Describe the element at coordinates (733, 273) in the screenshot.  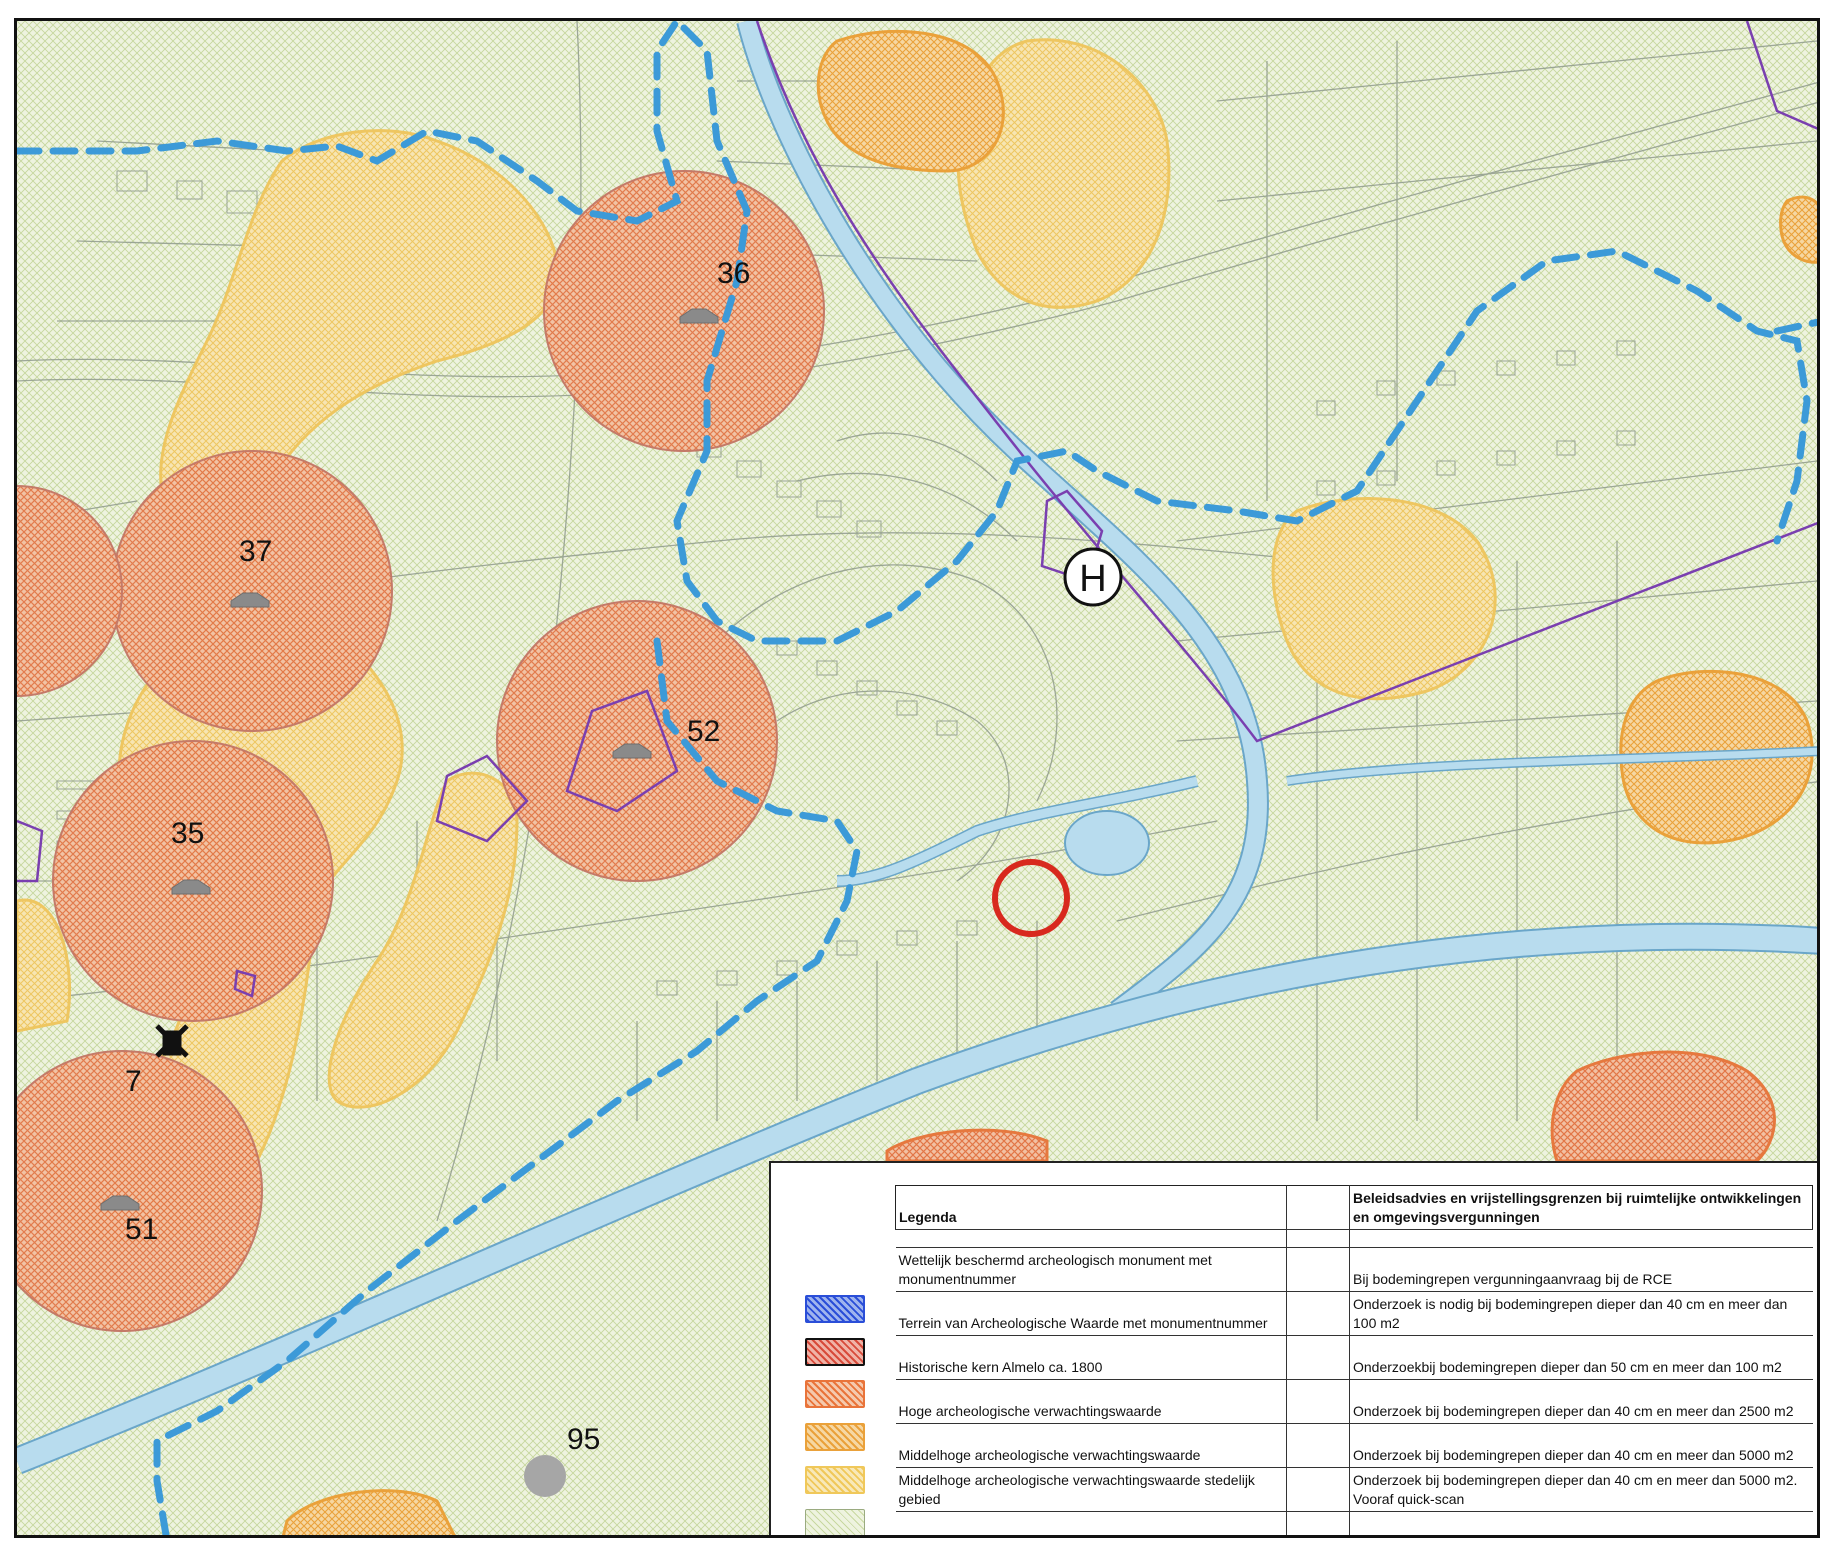
I see `monument-label-36: 36` at that location.